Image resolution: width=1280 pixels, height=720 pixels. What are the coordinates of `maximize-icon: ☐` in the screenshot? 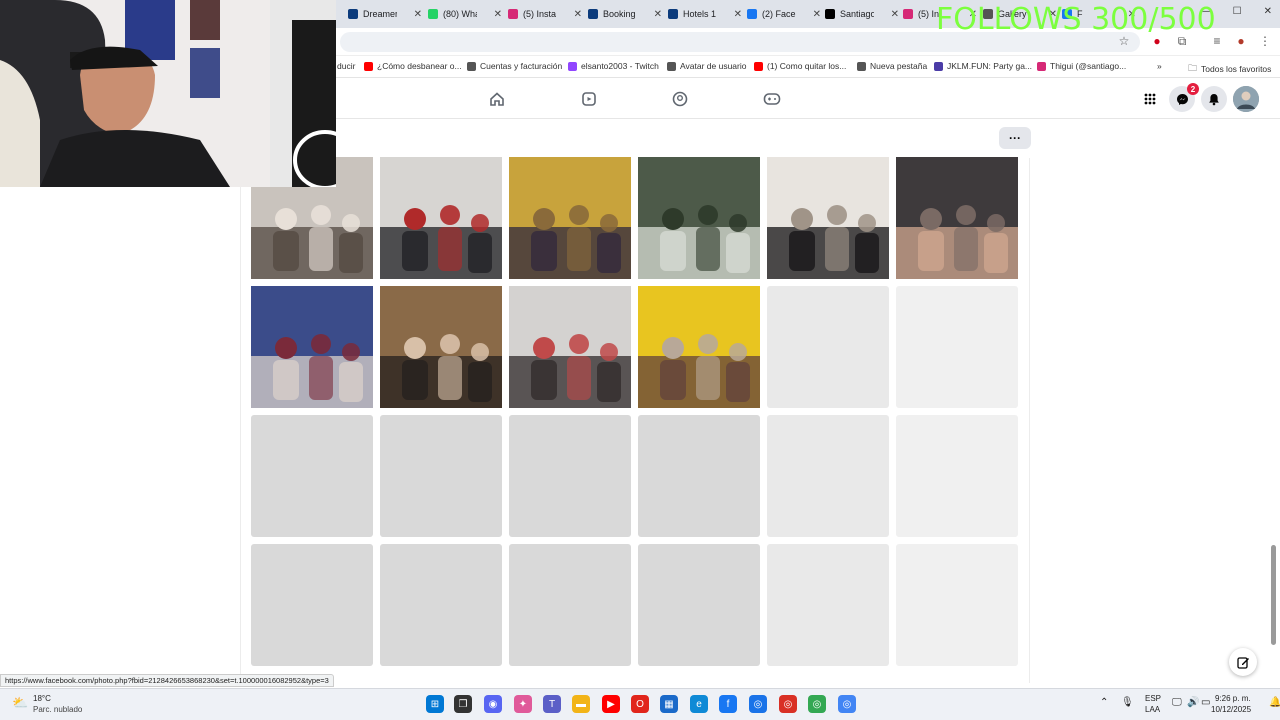 It's located at (1237, 11).